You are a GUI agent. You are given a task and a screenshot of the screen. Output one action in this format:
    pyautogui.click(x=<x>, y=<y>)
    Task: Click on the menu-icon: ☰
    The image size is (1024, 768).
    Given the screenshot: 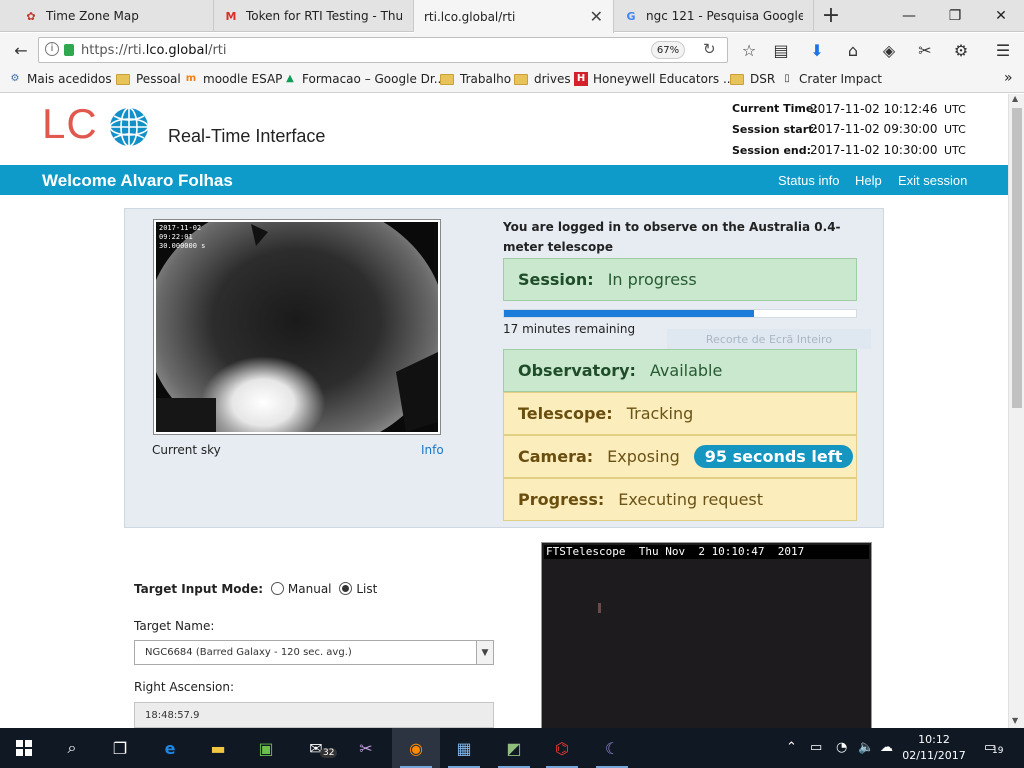 What is the action you would take?
    pyautogui.click(x=1003, y=50)
    